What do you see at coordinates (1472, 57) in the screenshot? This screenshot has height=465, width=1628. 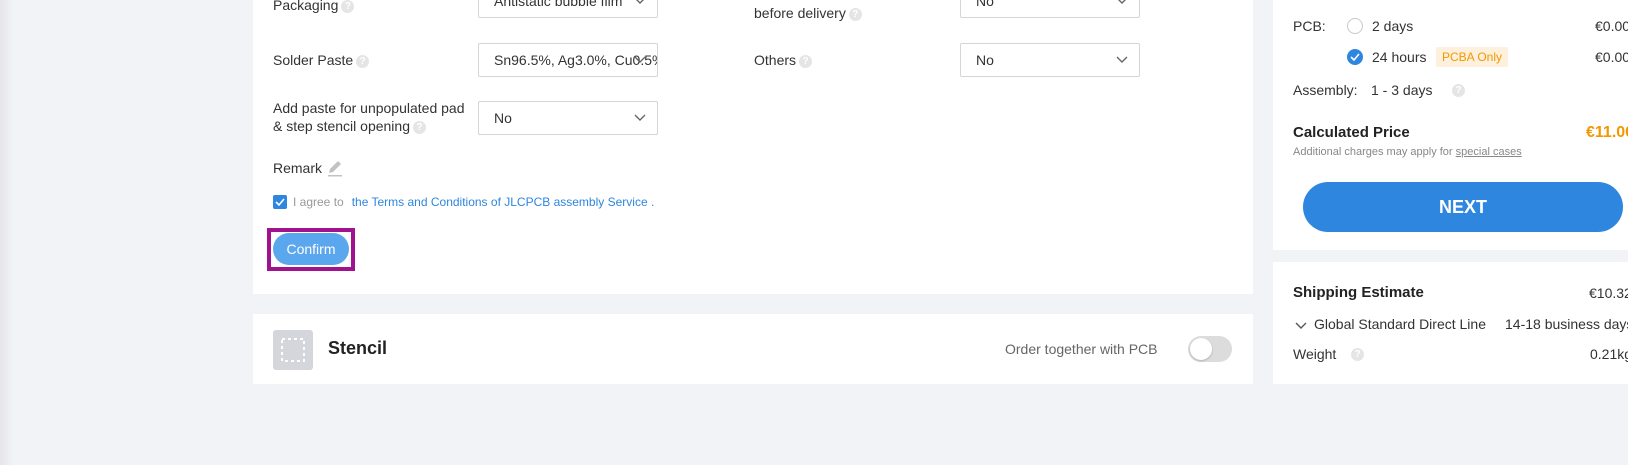 I see `pcba-only-badge: PCBA Only` at bounding box center [1472, 57].